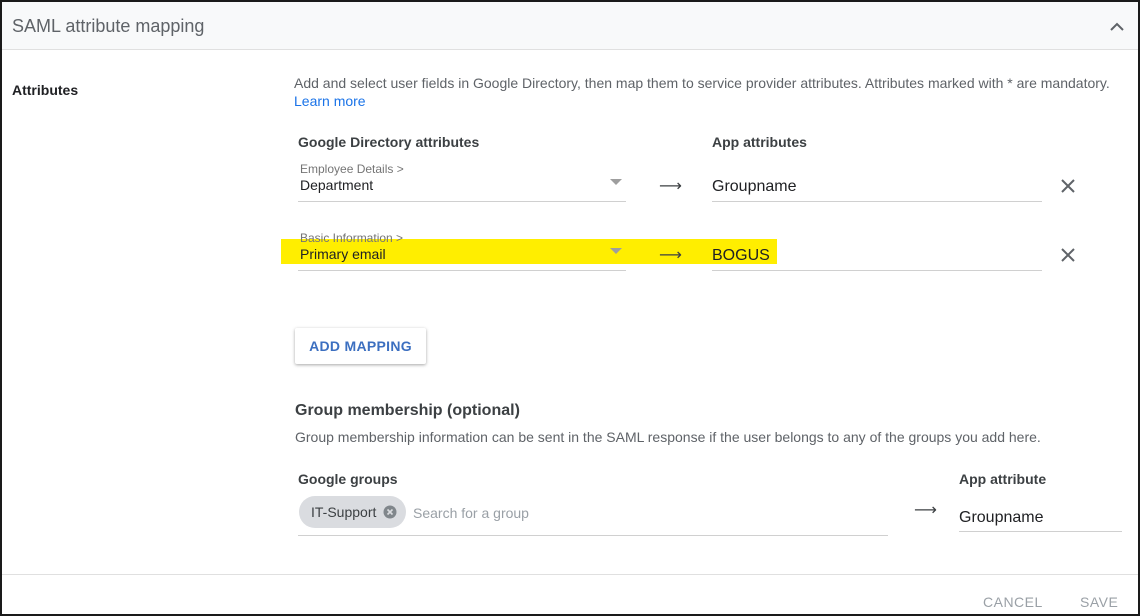 This screenshot has height=616, width=1140. Describe the element at coordinates (648, 513) in the screenshot. I see `group-search-input` at that location.